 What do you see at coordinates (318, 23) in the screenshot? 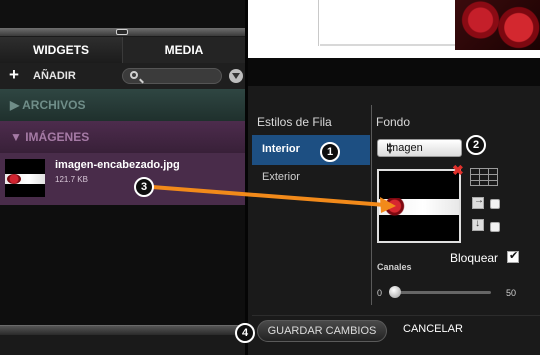
I see `page-divider` at bounding box center [318, 23].